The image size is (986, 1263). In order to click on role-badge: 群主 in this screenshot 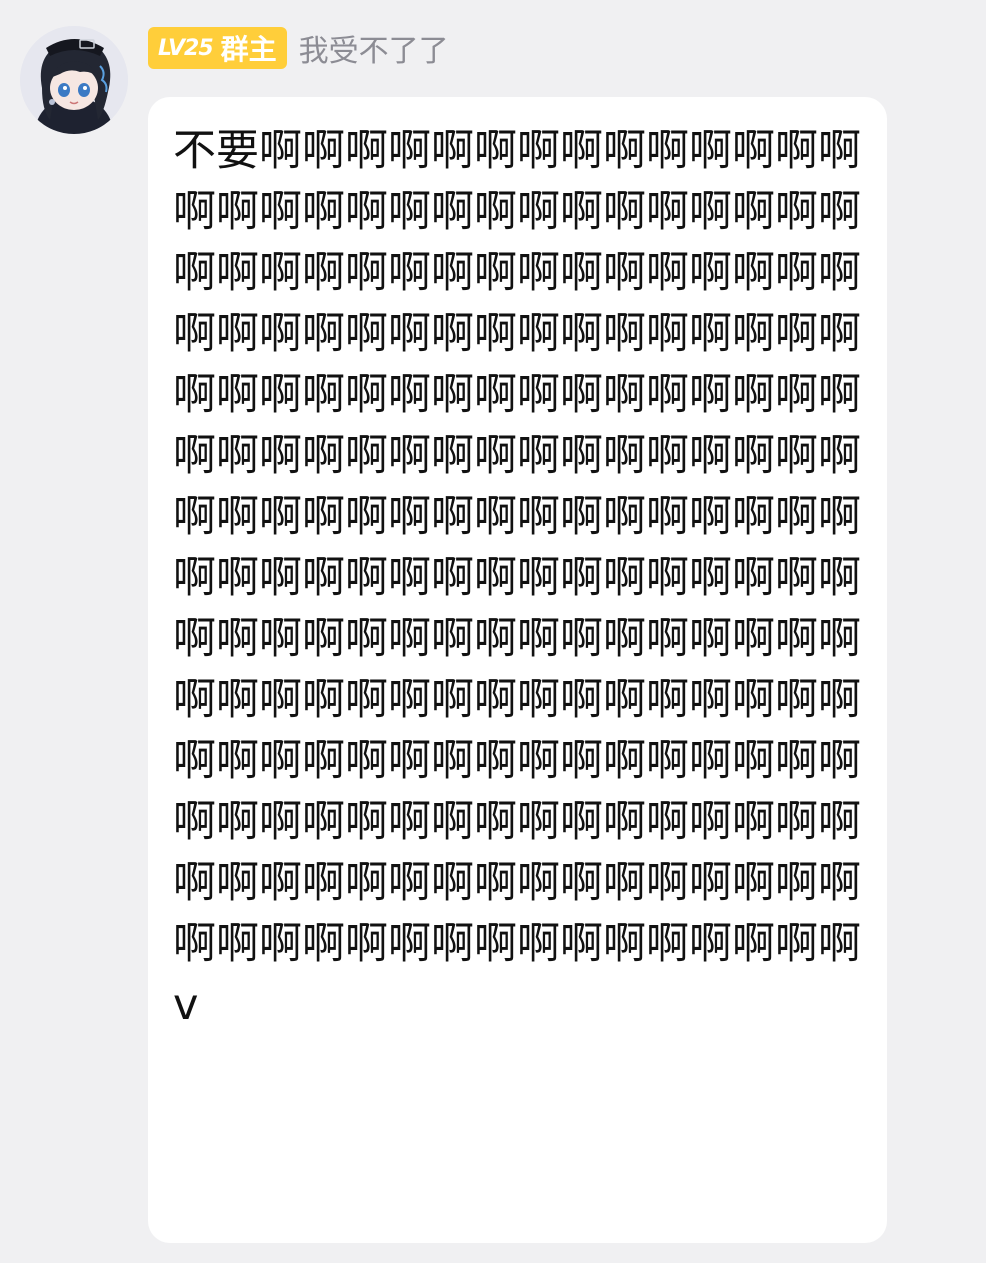, I will do `click(248, 49)`.